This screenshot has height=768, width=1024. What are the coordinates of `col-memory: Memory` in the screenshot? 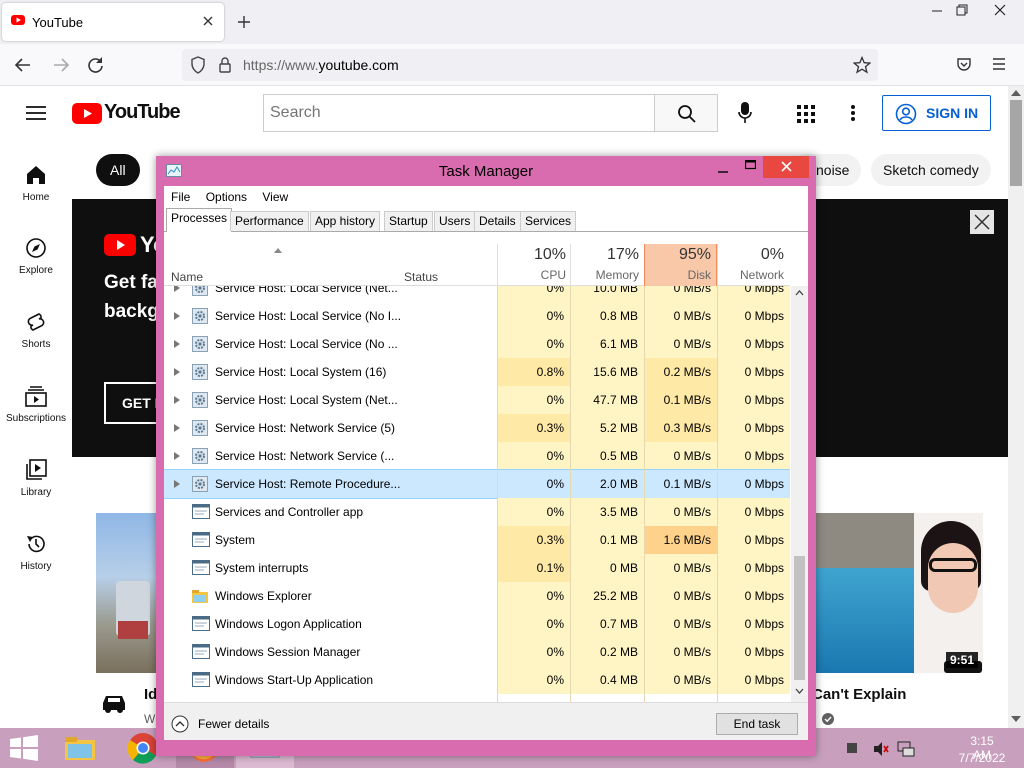 It's located at (605, 275).